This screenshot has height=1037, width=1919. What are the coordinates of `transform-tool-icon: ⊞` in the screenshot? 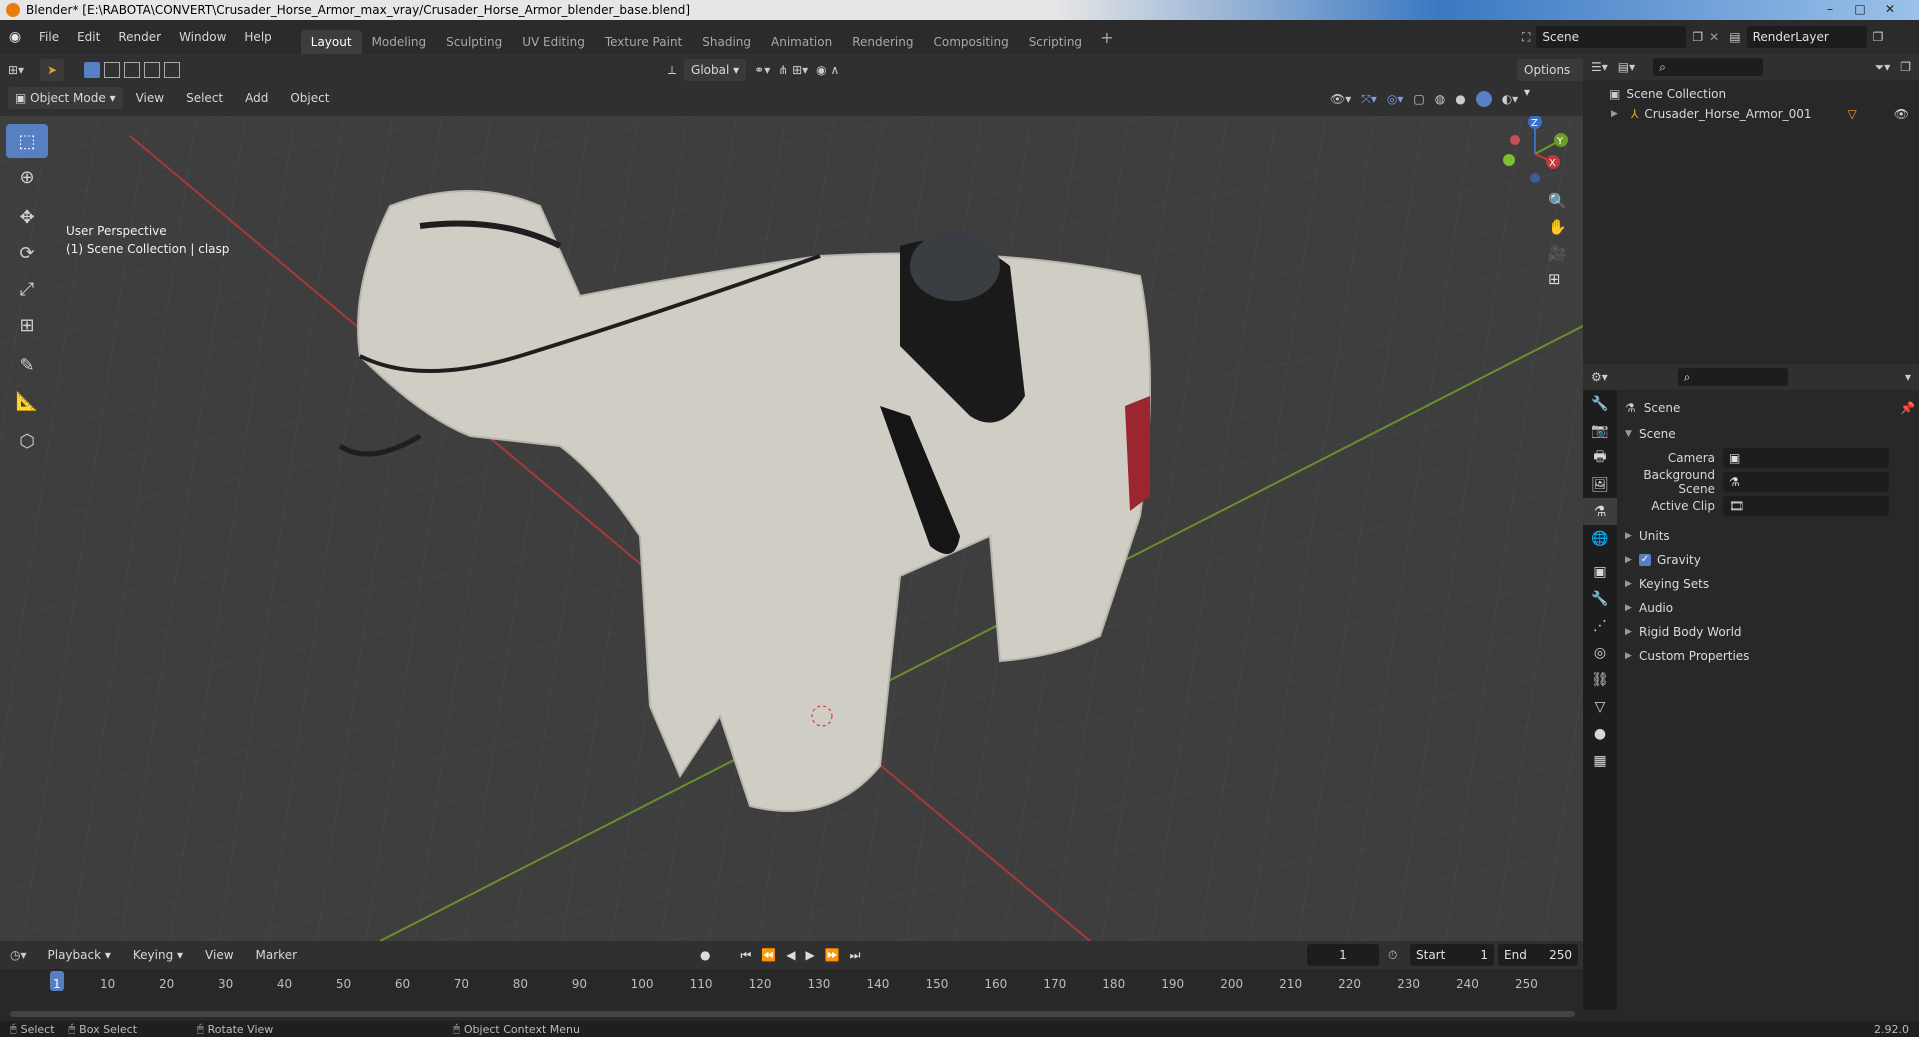 It's located at (27, 325).